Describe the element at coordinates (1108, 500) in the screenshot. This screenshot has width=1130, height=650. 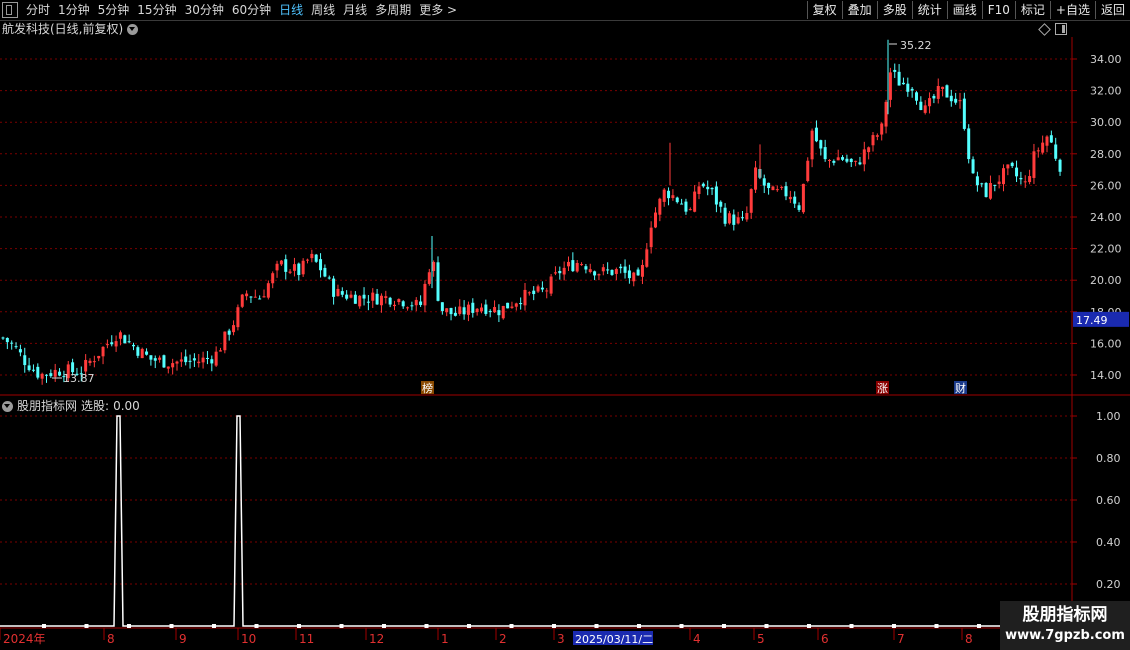
I see `indicator-tick-label: 0.60` at that location.